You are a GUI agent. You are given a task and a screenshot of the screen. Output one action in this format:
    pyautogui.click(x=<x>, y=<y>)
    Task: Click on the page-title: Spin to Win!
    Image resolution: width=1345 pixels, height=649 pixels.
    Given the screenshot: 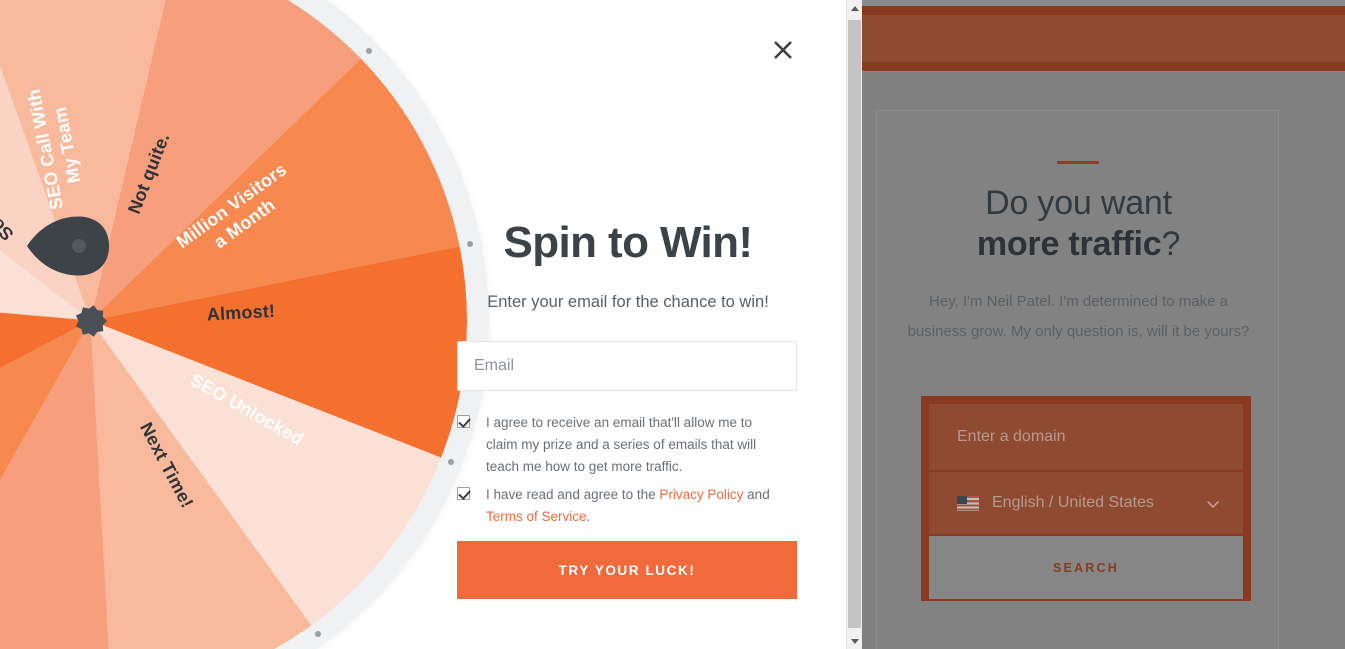 What is the action you would take?
    pyautogui.click(x=628, y=242)
    